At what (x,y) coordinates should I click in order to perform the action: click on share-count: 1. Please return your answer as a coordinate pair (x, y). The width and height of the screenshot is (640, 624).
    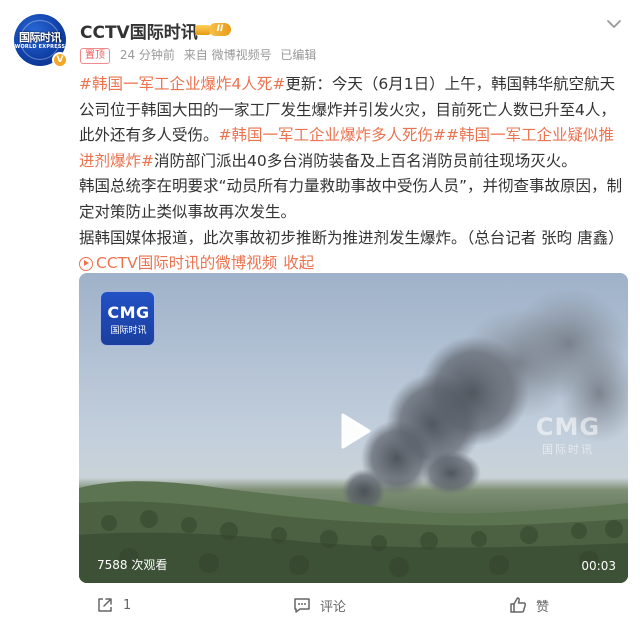
    Looking at the image, I should click on (127, 605).